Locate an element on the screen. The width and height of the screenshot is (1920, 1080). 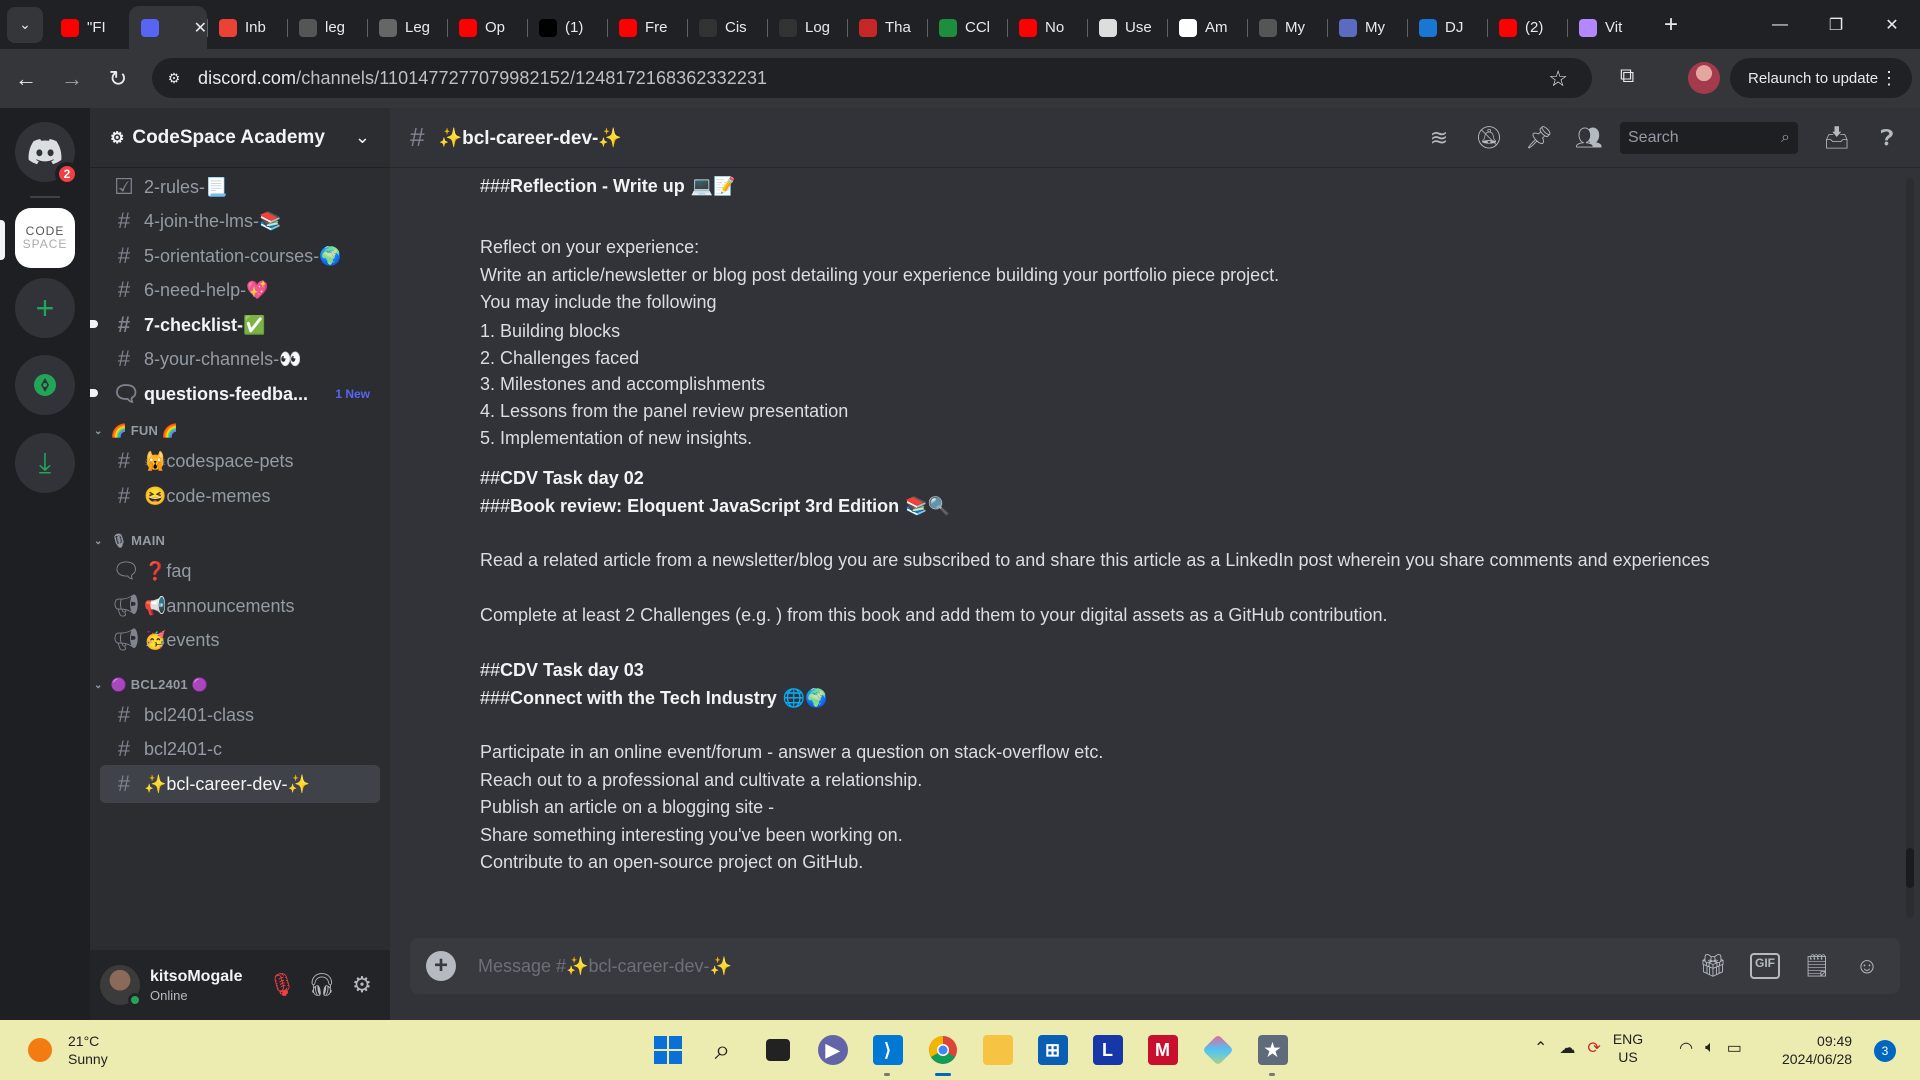
chevron-up-icon: ⌃ is located at coordinates (1540, 1048).